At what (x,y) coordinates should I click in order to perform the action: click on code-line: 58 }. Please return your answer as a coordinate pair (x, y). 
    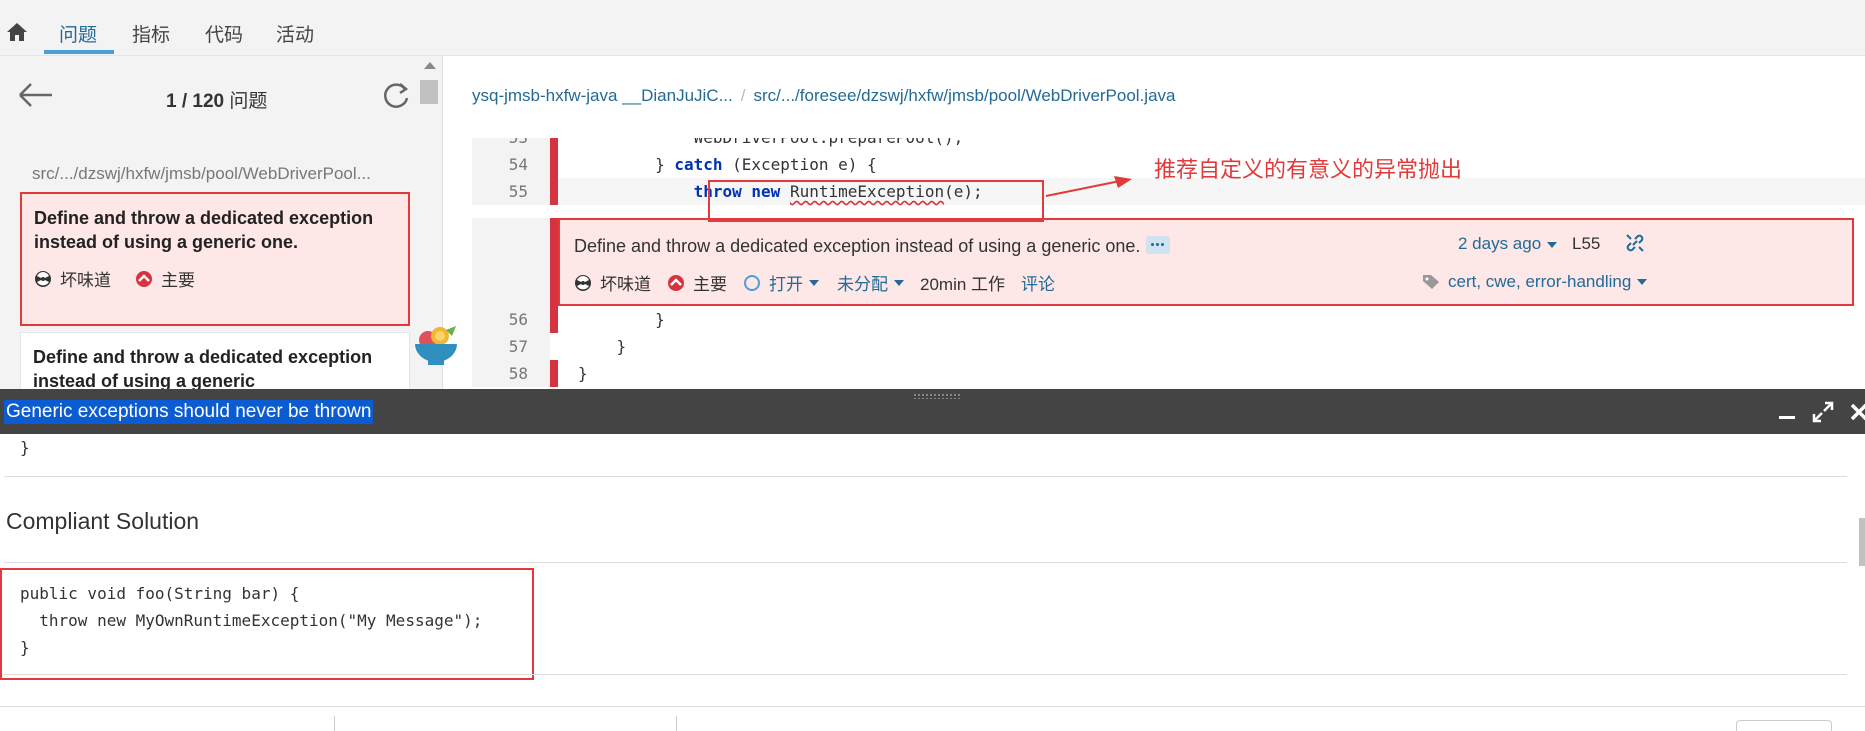
    Looking at the image, I should click on (1168, 373).